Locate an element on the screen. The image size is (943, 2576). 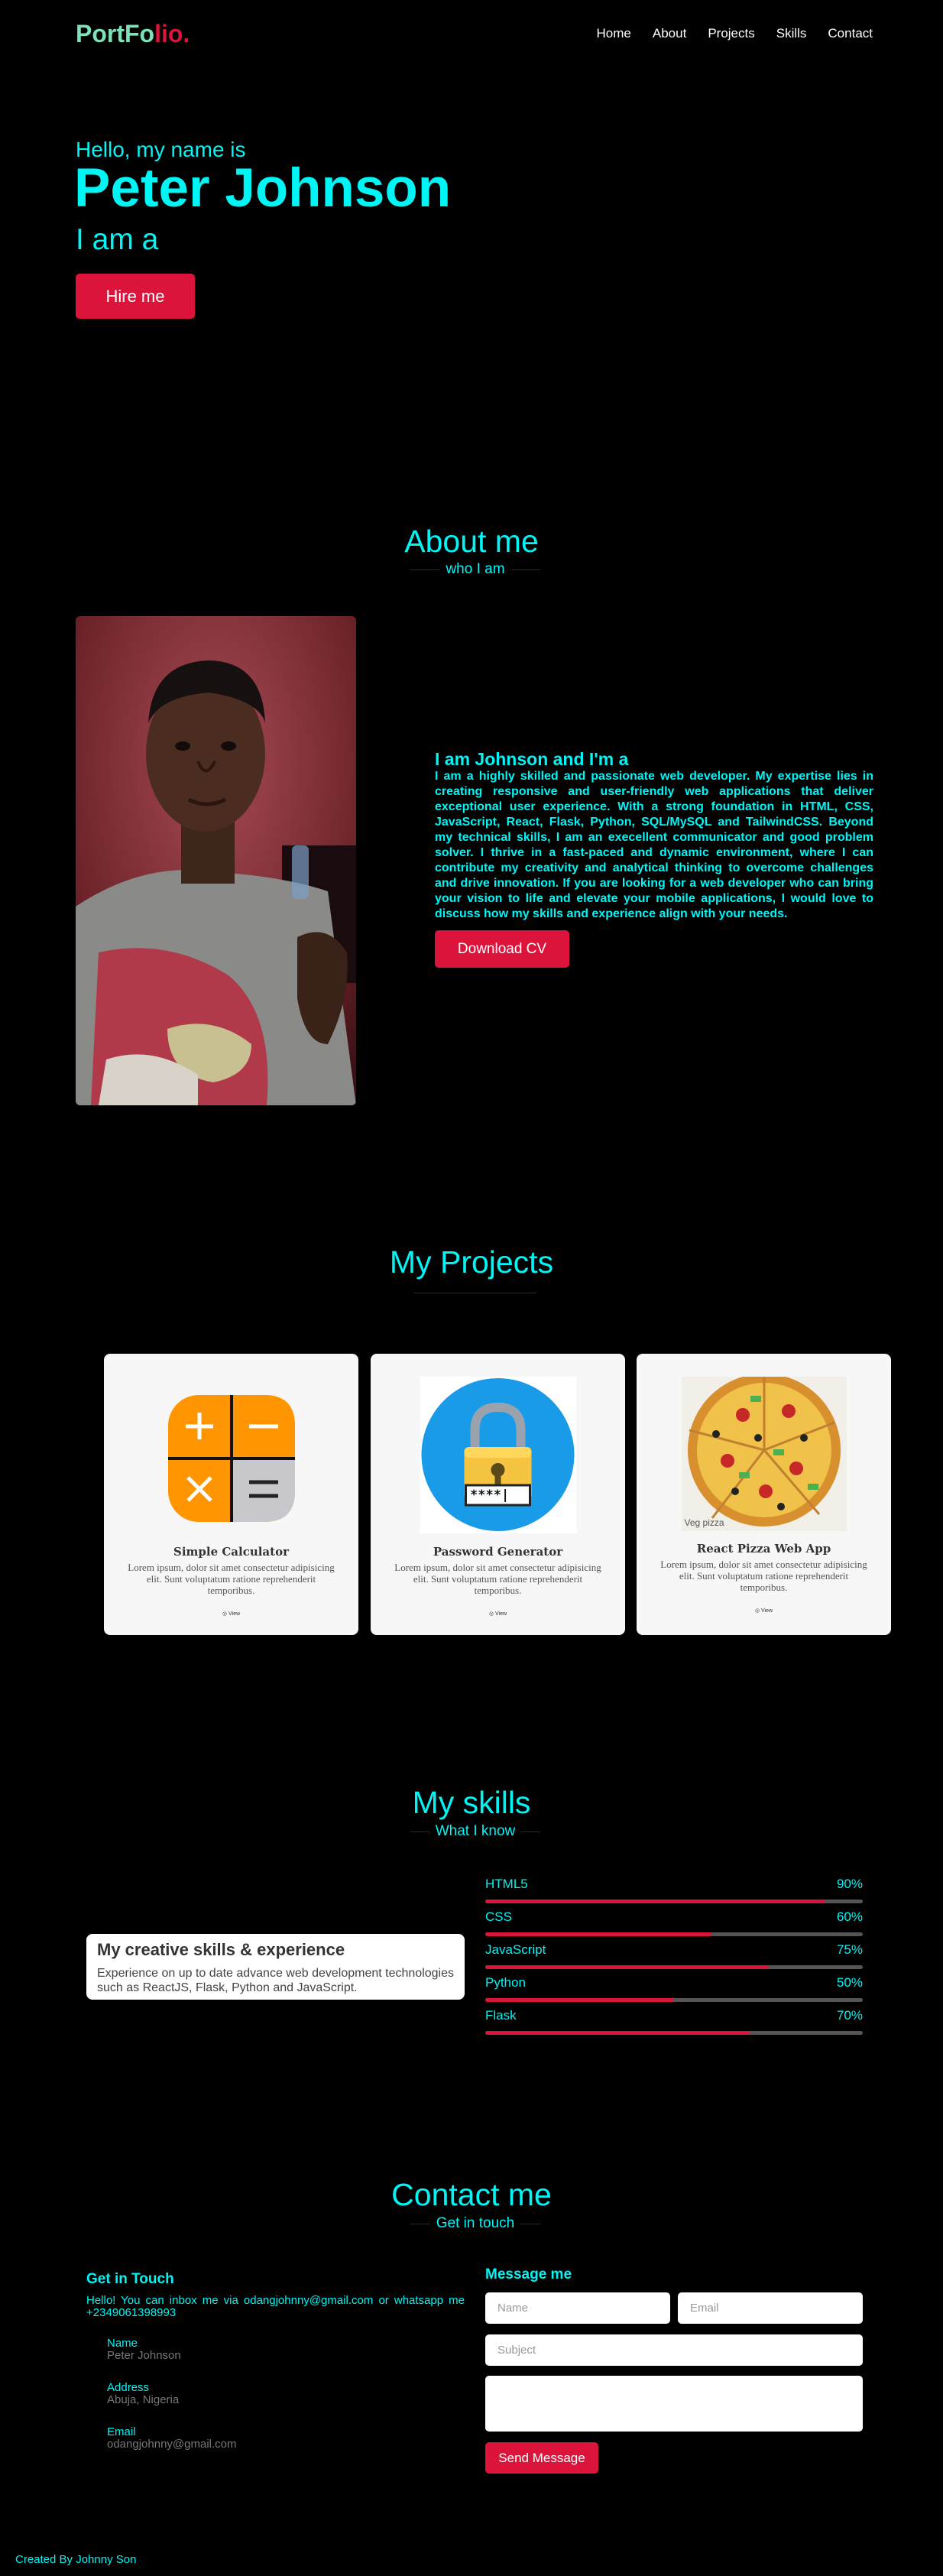
nav-link-skills: Skills is located at coordinates (792, 33).